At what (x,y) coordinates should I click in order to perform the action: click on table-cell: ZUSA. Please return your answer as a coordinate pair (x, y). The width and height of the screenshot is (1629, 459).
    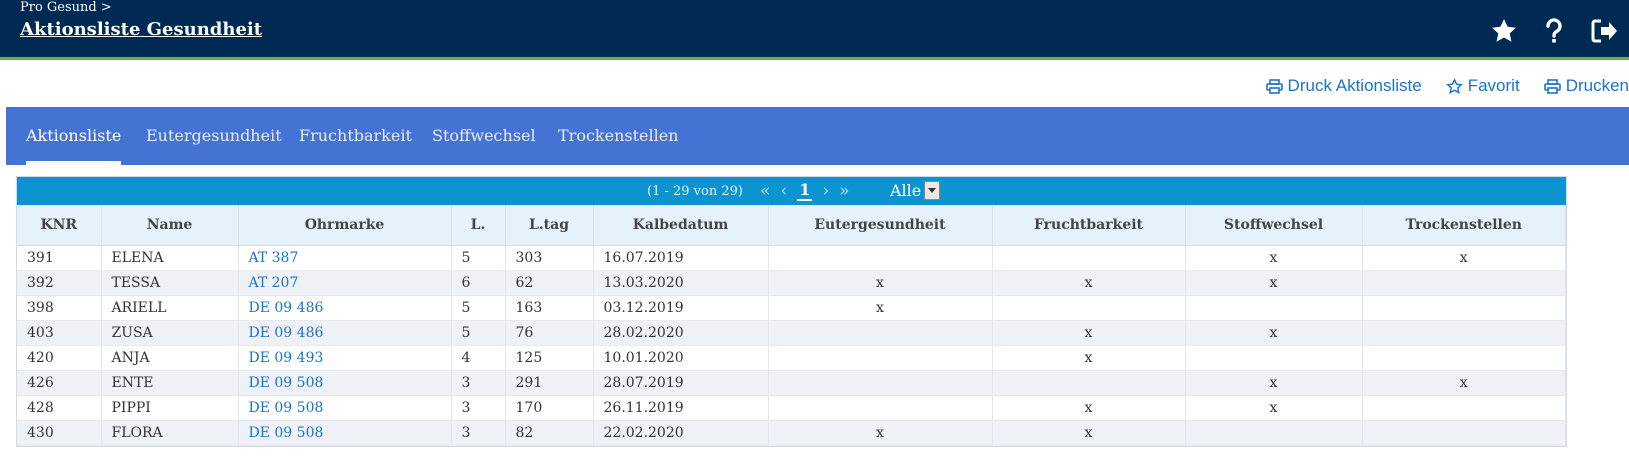
    Looking at the image, I should click on (170, 333).